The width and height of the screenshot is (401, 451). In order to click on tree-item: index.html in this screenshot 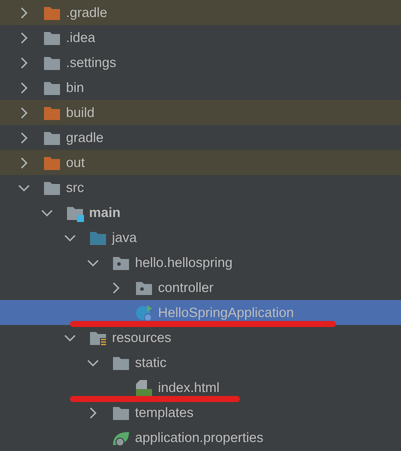, I will do `click(200, 387)`.